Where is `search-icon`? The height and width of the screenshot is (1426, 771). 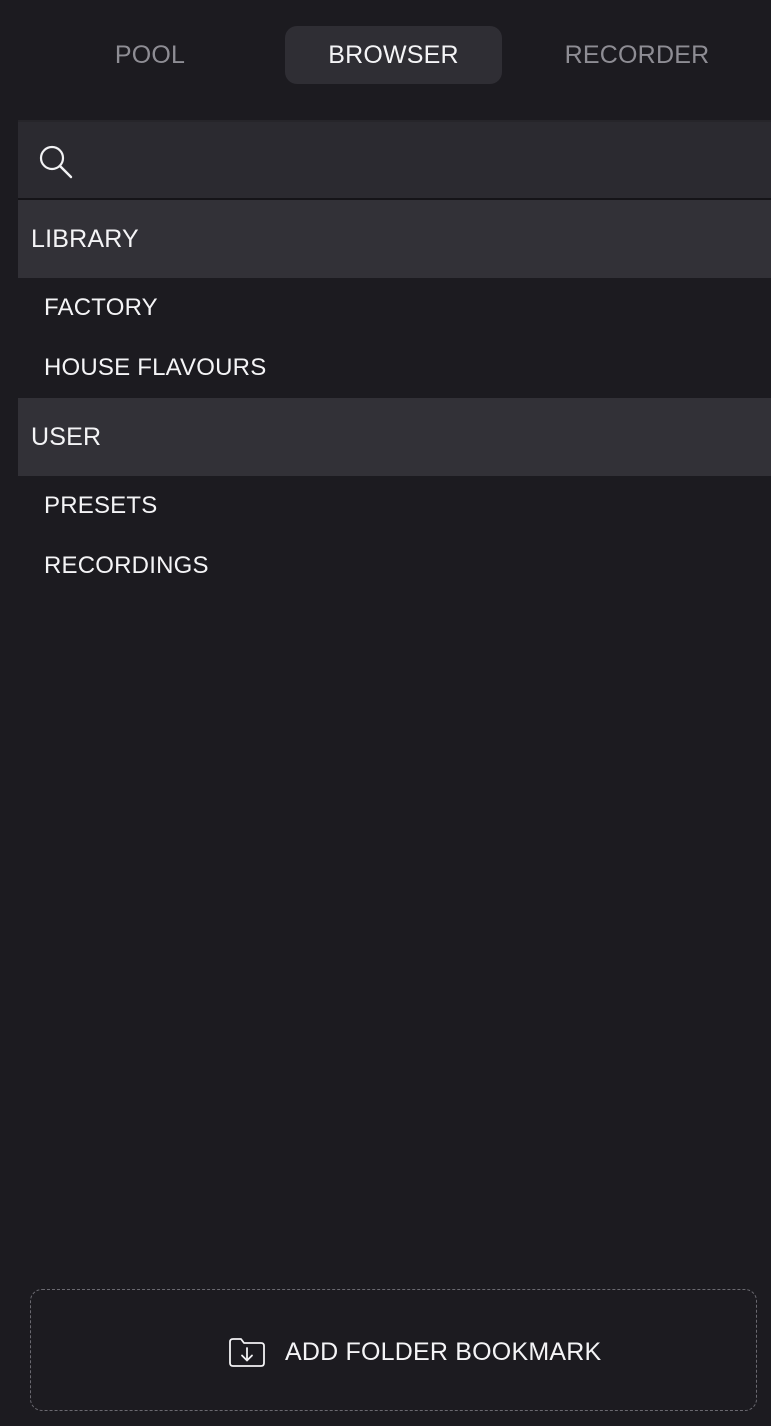 search-icon is located at coordinates (56, 162).